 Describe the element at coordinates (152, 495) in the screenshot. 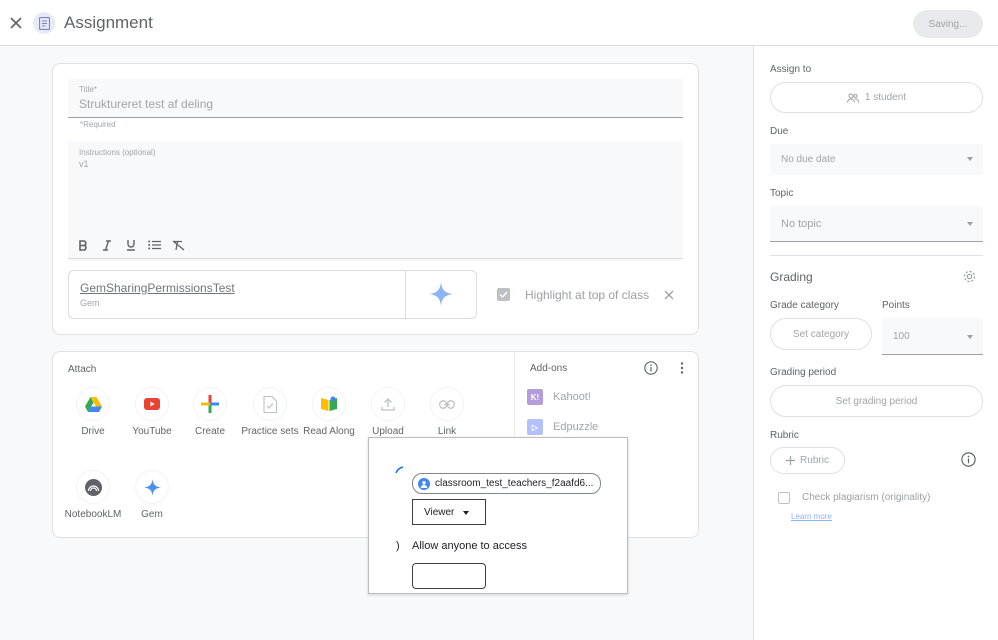

I see `attach-gem-button: Gem` at that location.